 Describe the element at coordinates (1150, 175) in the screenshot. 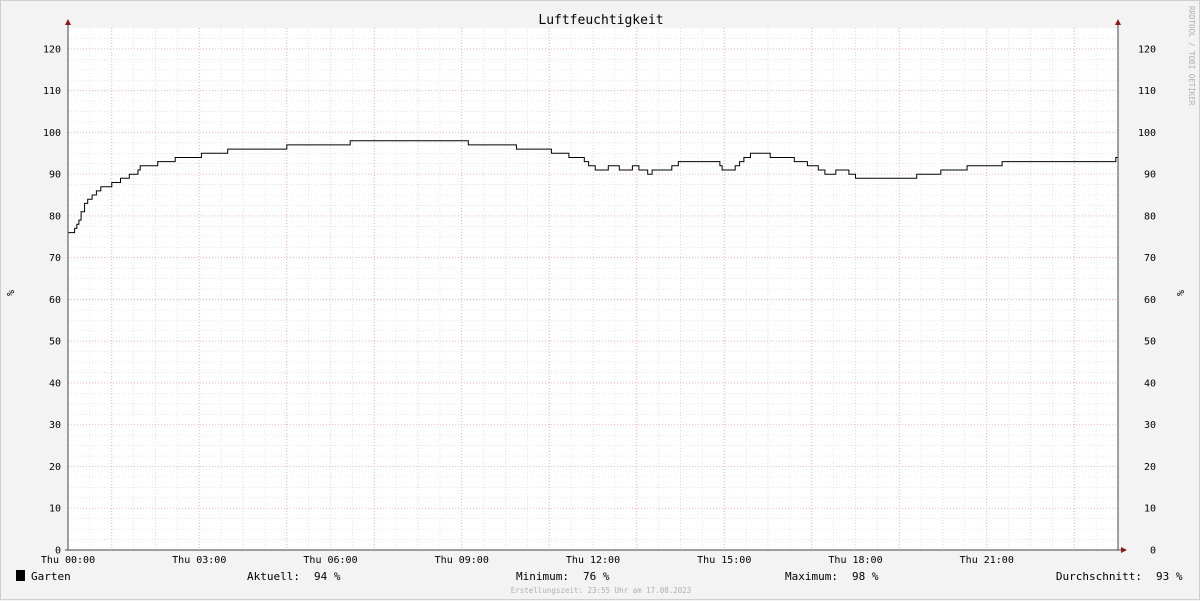

I see `y-tick-label-right: 90` at that location.